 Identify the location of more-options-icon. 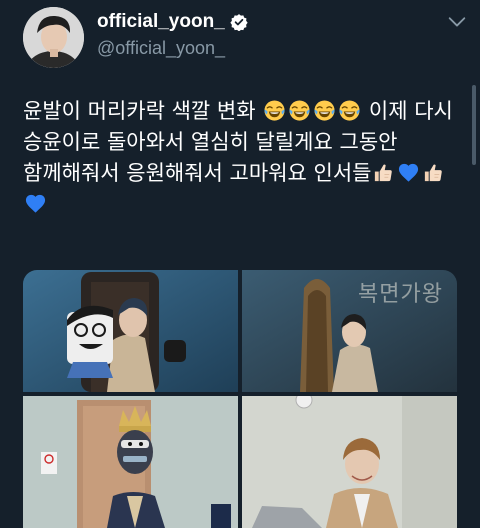
(457, 21).